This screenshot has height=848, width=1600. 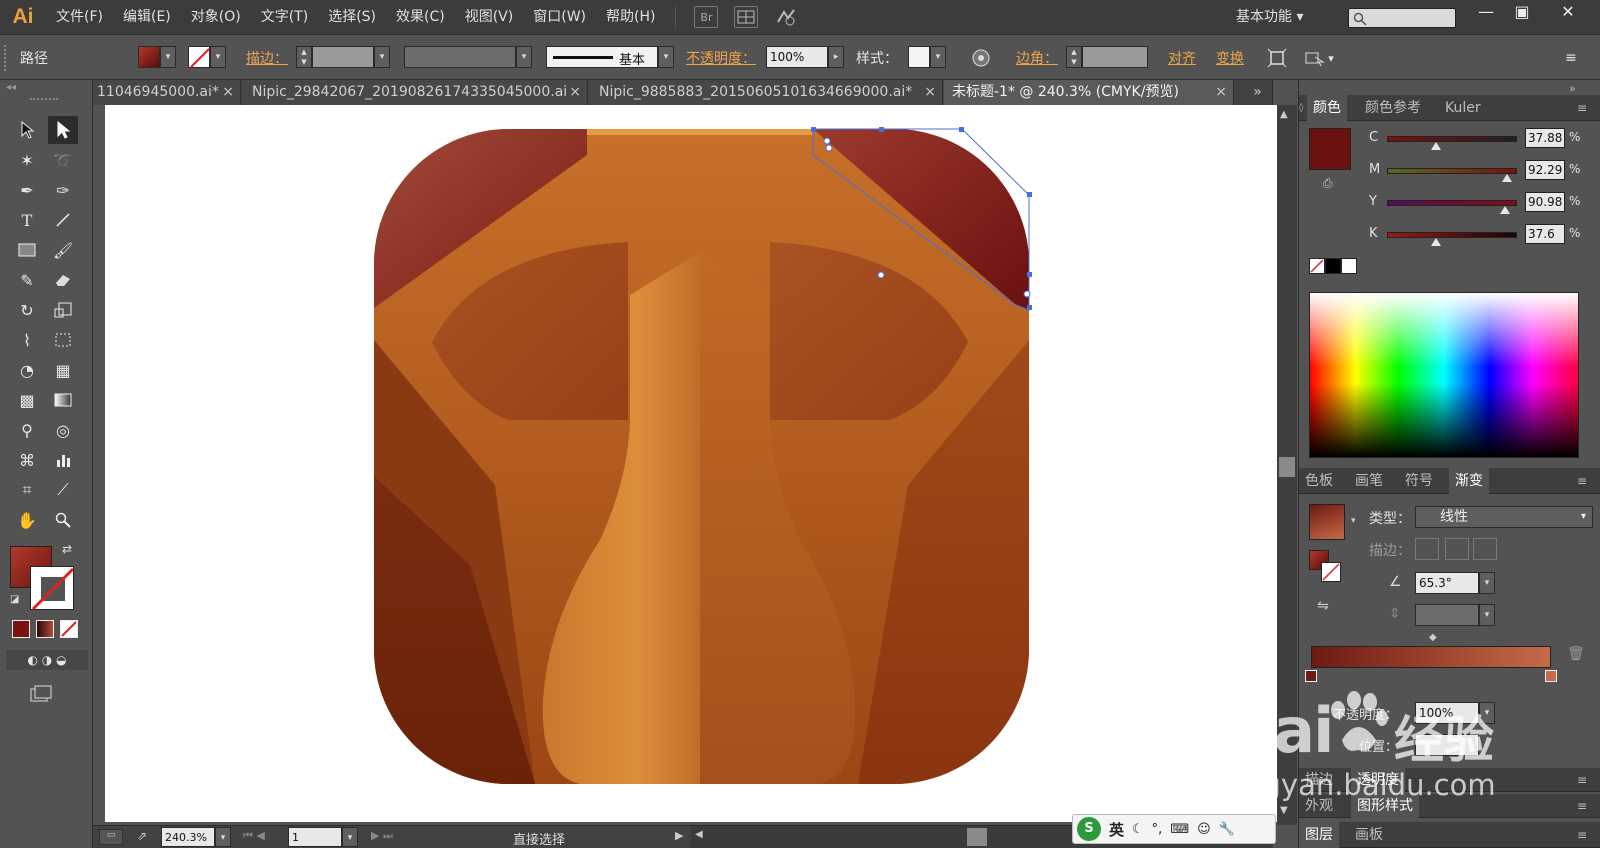 I want to click on swap-fill-stroke-icon: ⇄, so click(x=67, y=549).